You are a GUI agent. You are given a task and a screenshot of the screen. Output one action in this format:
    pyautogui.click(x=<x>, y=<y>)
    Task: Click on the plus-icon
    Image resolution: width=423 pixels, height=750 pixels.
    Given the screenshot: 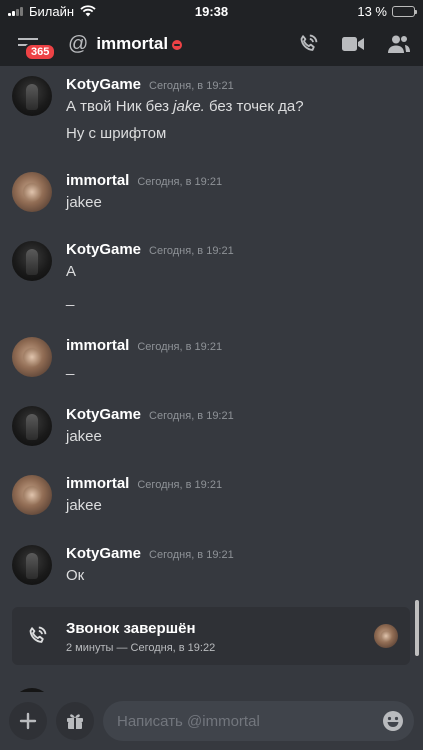 What is the action you would take?
    pyautogui.click(x=28, y=721)
    